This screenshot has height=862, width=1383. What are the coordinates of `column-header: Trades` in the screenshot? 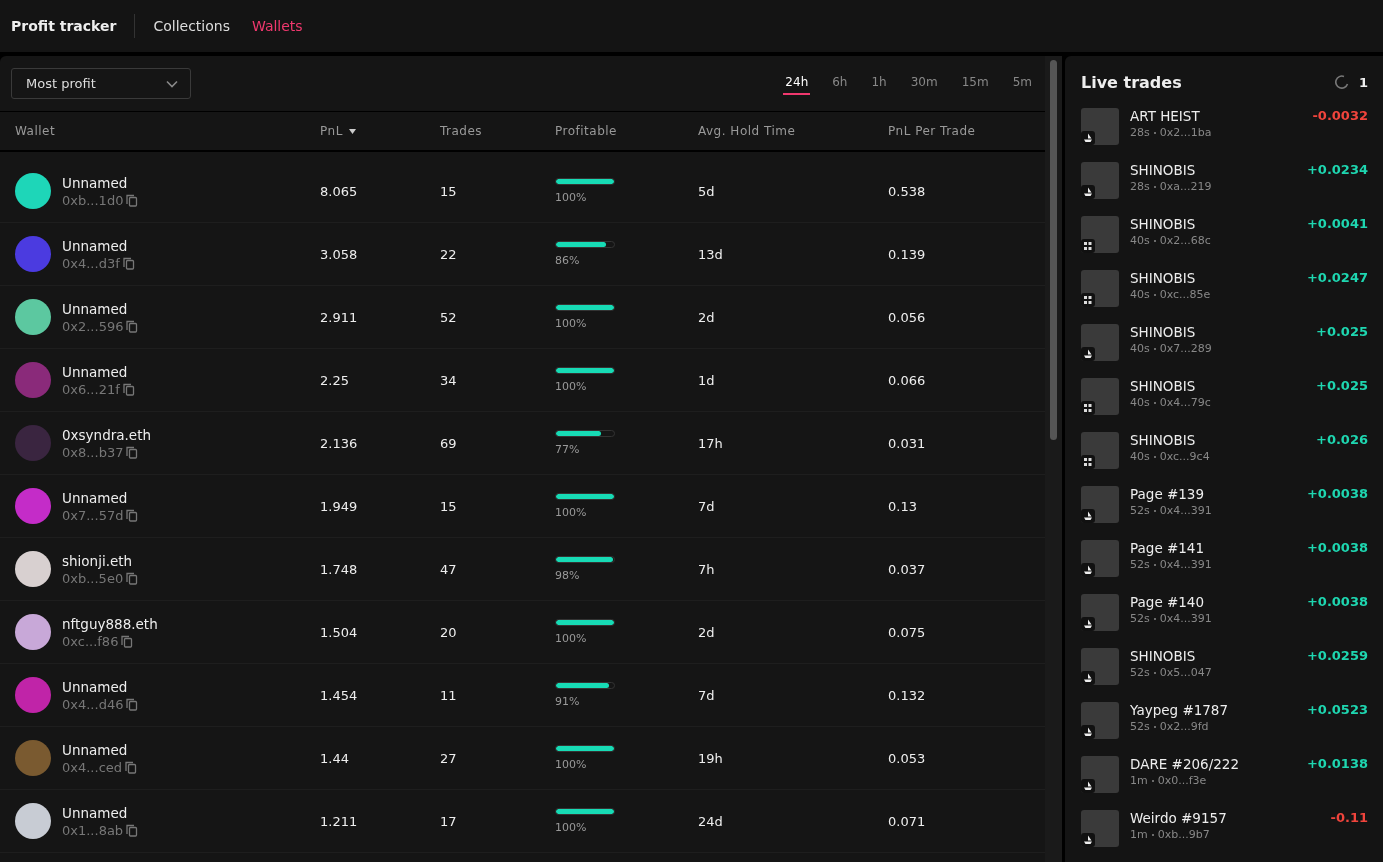 It's located at (461, 131).